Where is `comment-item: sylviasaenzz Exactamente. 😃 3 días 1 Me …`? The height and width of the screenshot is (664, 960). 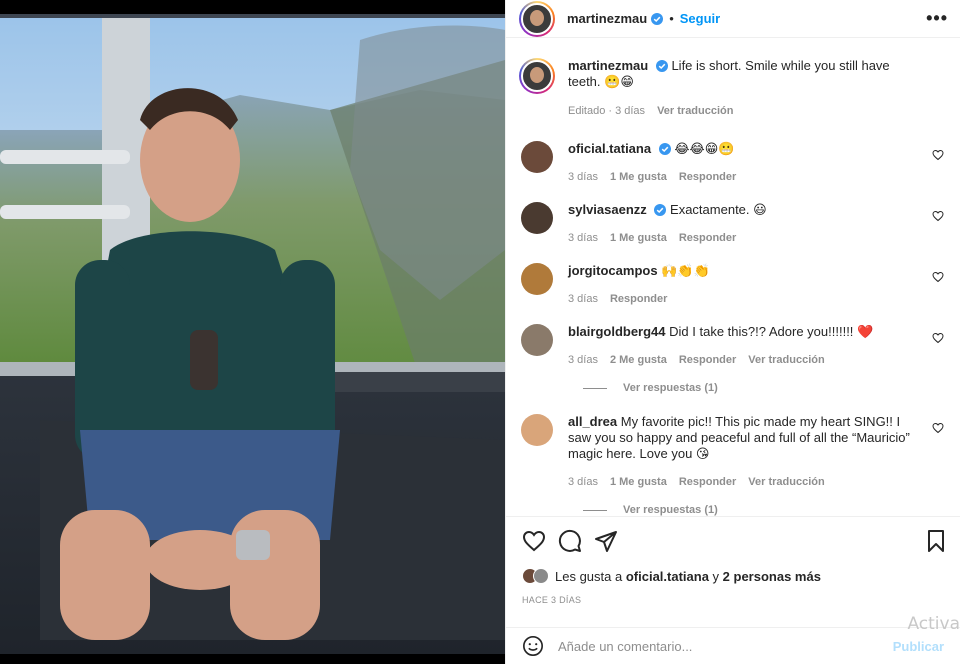 comment-item: sylviasaenzz Exactamente. 😃 3 días 1 Me … is located at coordinates (731, 224).